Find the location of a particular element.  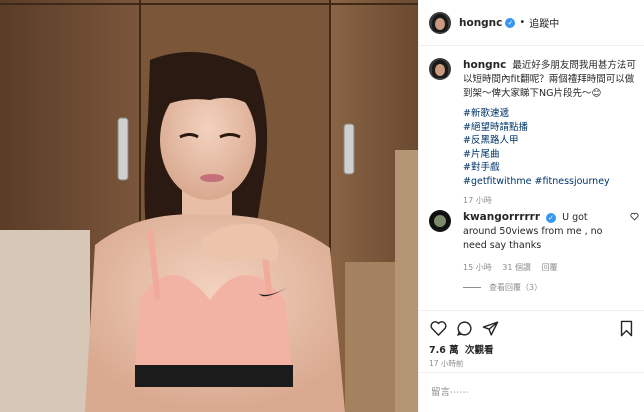

comment-username: kwangorrrrrr is located at coordinates (501, 217).